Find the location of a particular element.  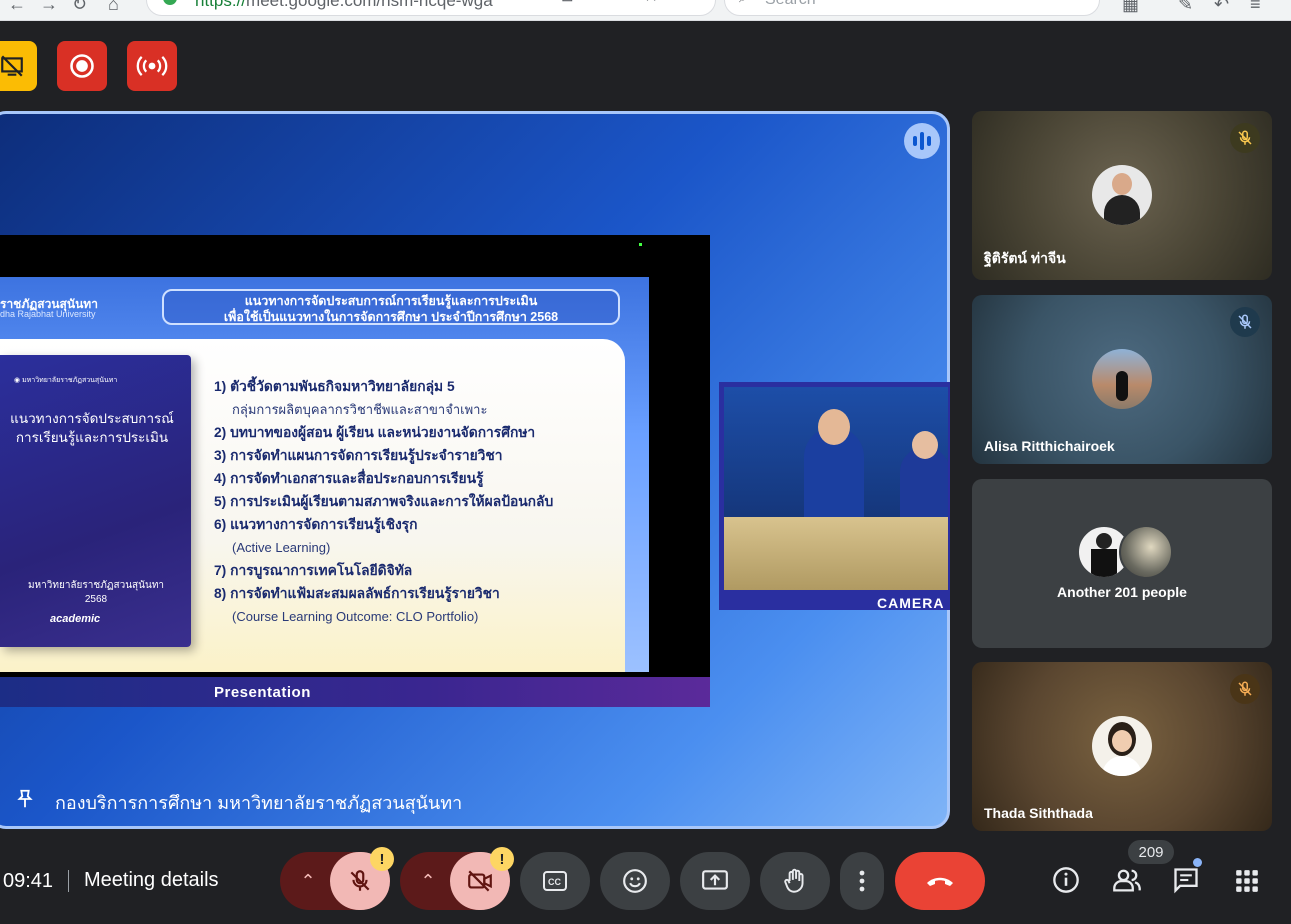

speaker-table is located at coordinates (836, 553).